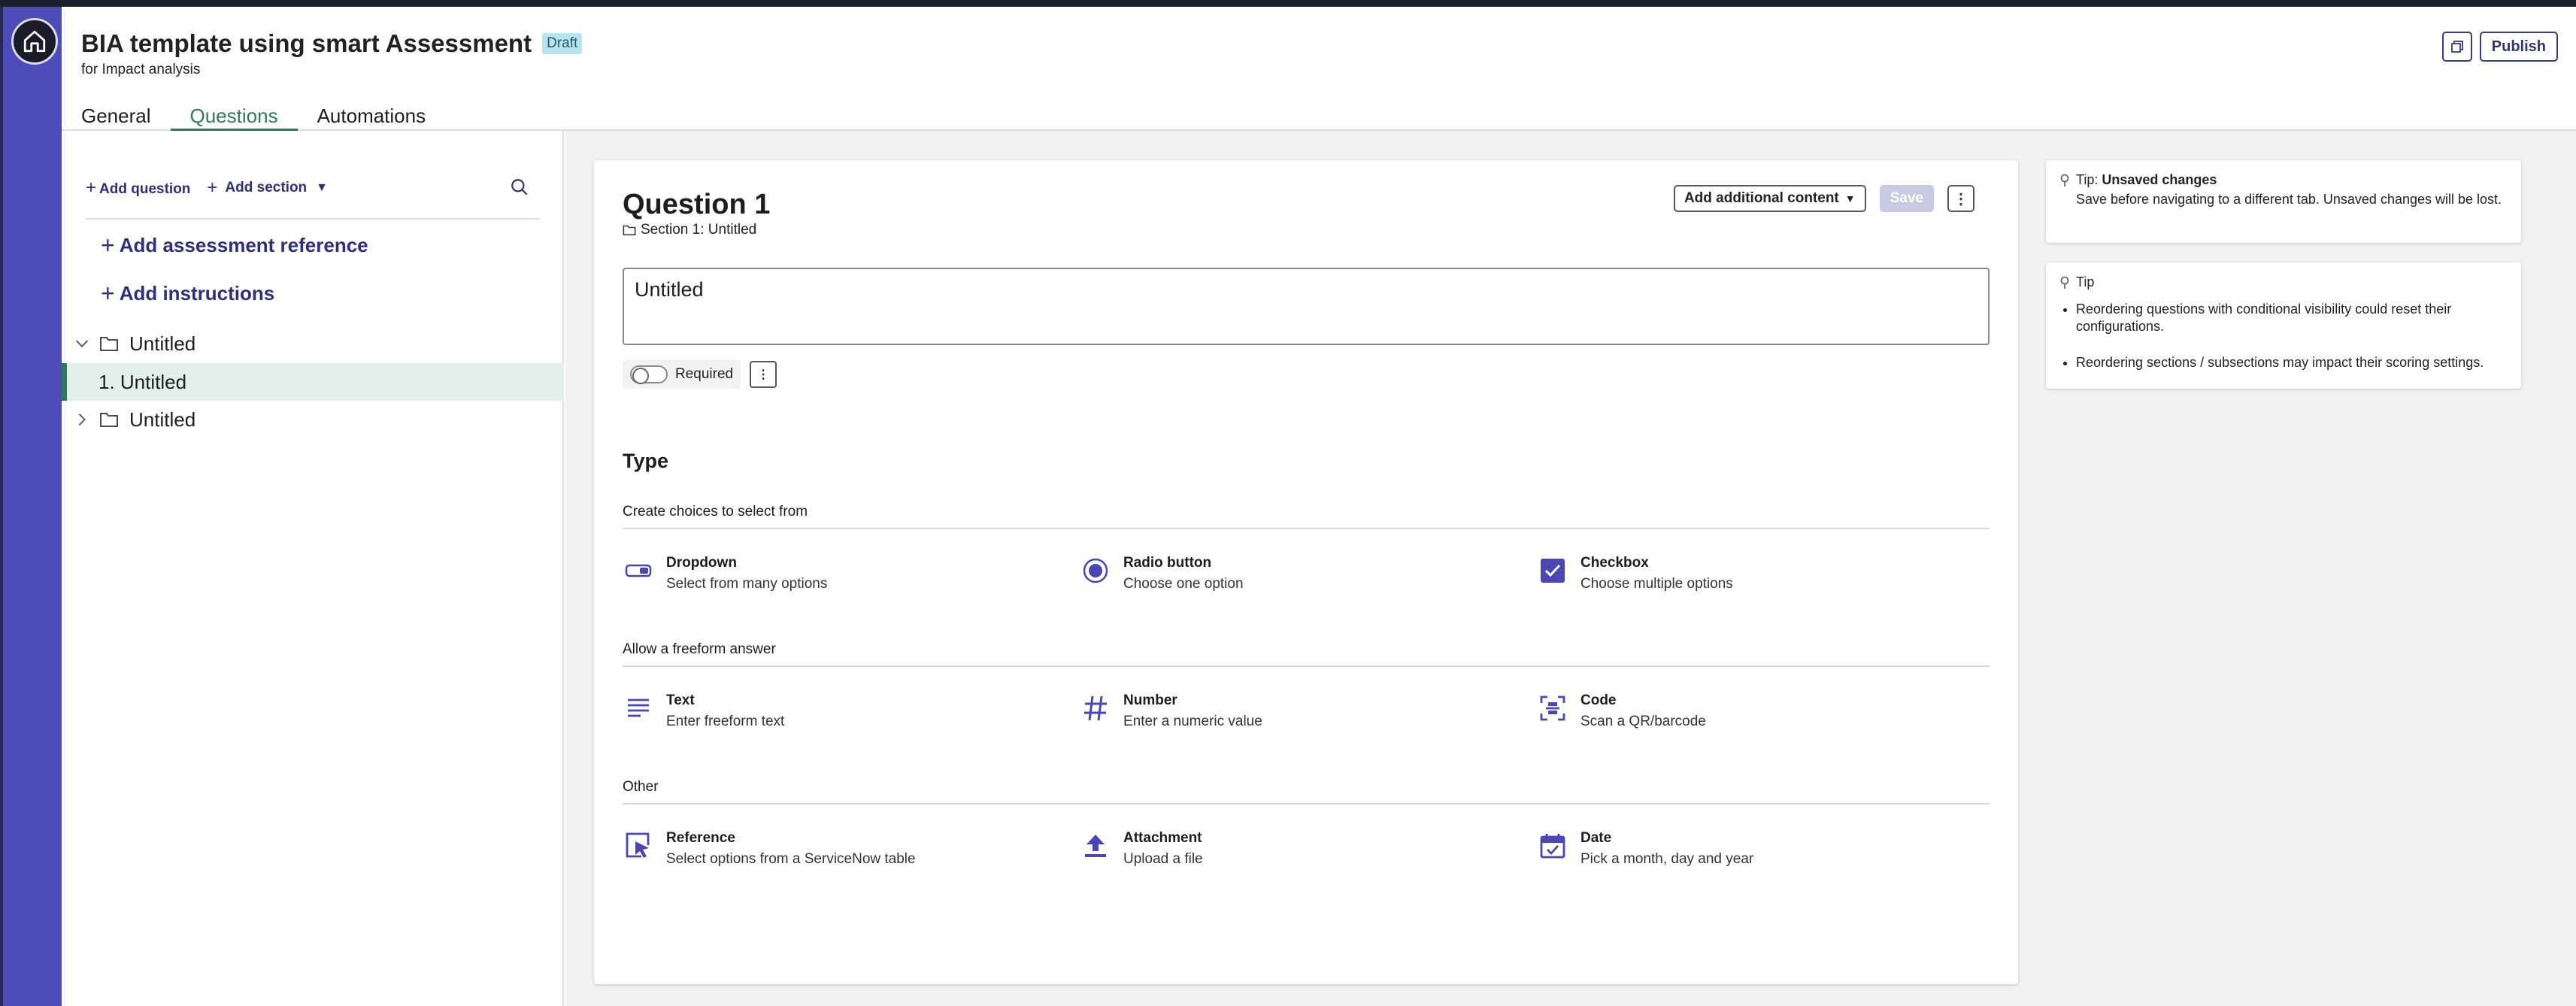 Image resolution: width=2576 pixels, height=1006 pixels. Describe the element at coordinates (638, 846) in the screenshot. I see `reference-icon` at that location.